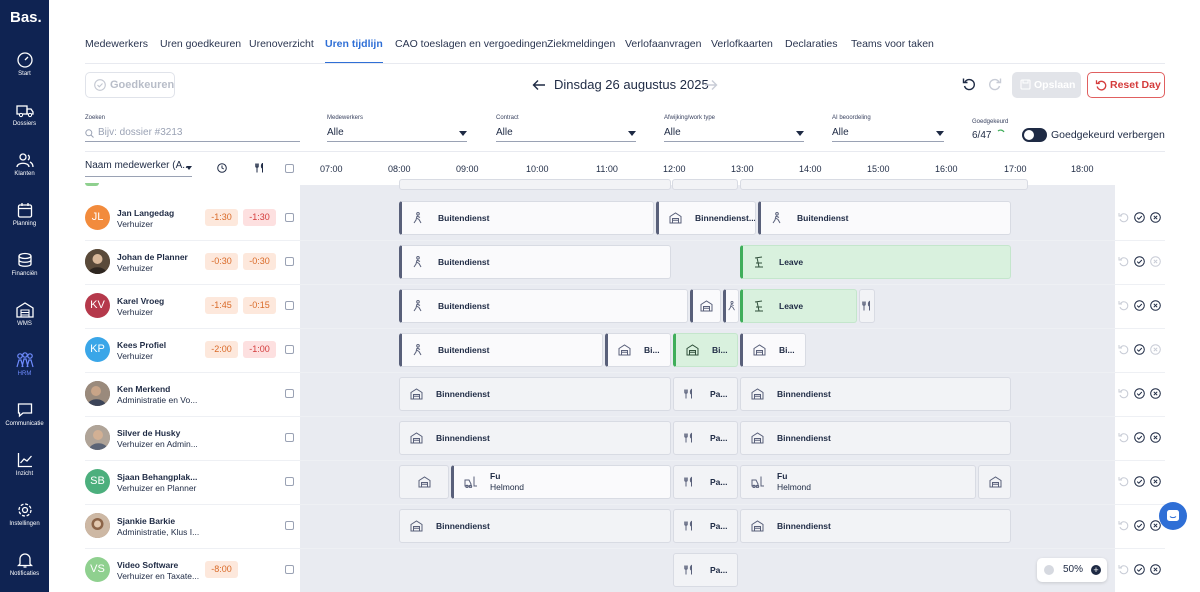  What do you see at coordinates (539, 85) in the screenshot?
I see `arrow-left-icon` at bounding box center [539, 85].